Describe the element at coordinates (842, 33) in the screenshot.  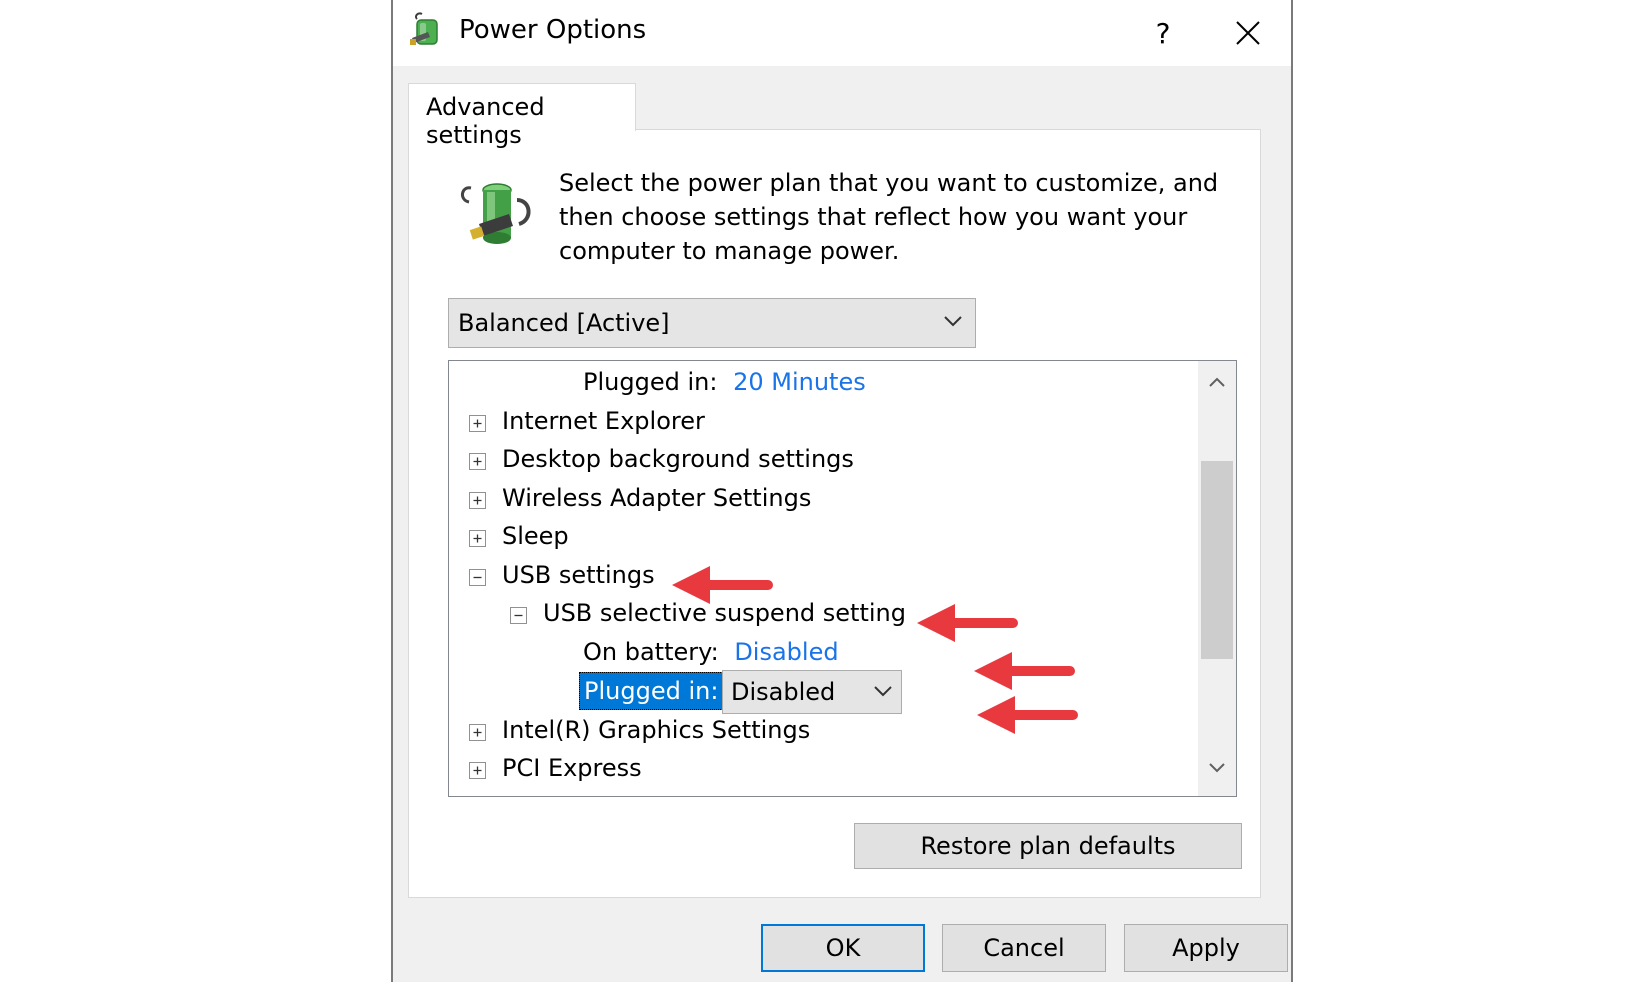
I see `title-bar: Power Options ?` at that location.